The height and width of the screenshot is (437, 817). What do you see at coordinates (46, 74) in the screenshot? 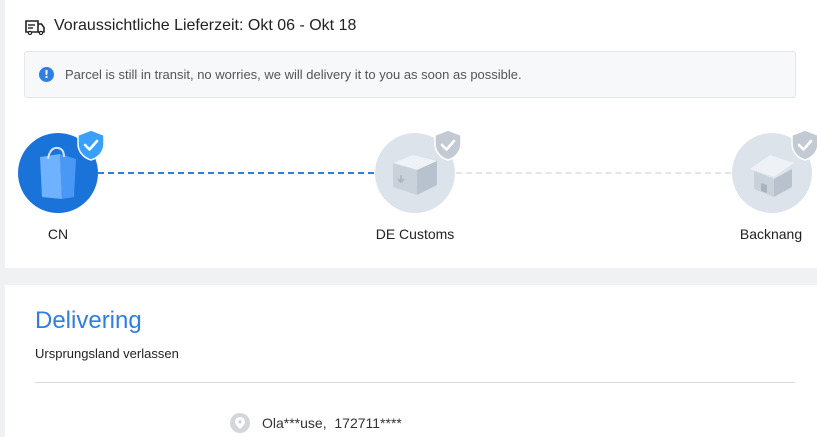
I see `info-icon: !` at bounding box center [46, 74].